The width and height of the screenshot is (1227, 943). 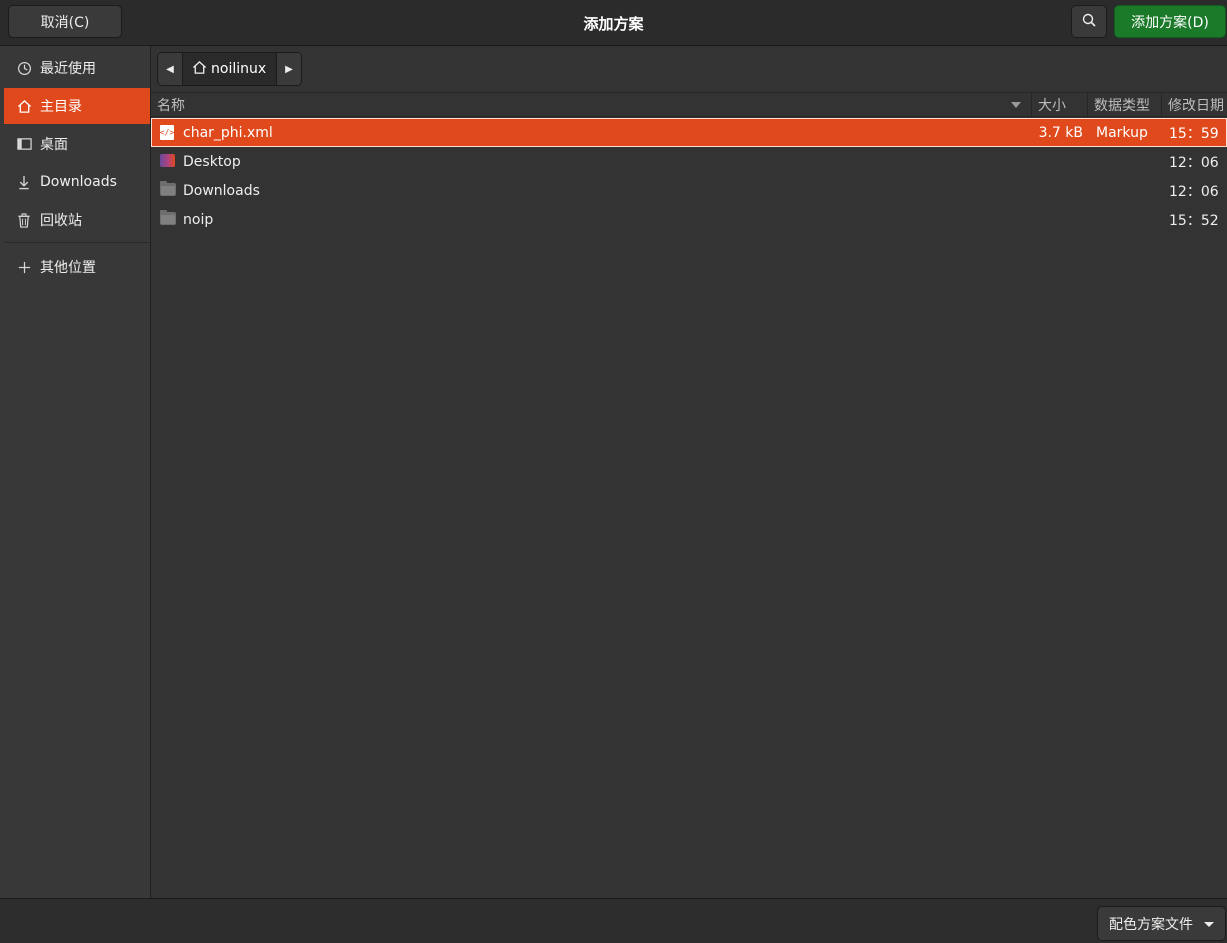 I want to click on sidebar-item-downloads: Downloads, so click(x=77, y=182).